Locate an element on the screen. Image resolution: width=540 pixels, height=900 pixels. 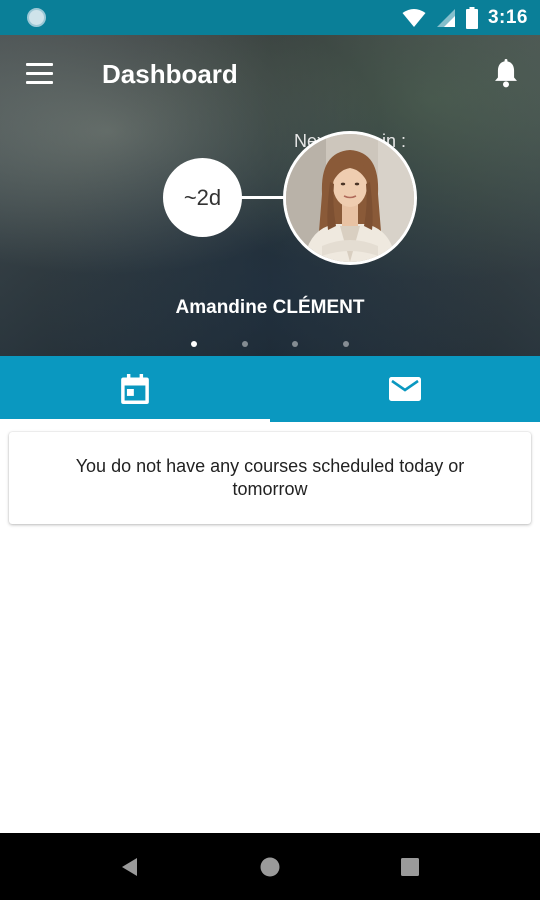
status-icons: 3:16 is located at coordinates (465, 17).